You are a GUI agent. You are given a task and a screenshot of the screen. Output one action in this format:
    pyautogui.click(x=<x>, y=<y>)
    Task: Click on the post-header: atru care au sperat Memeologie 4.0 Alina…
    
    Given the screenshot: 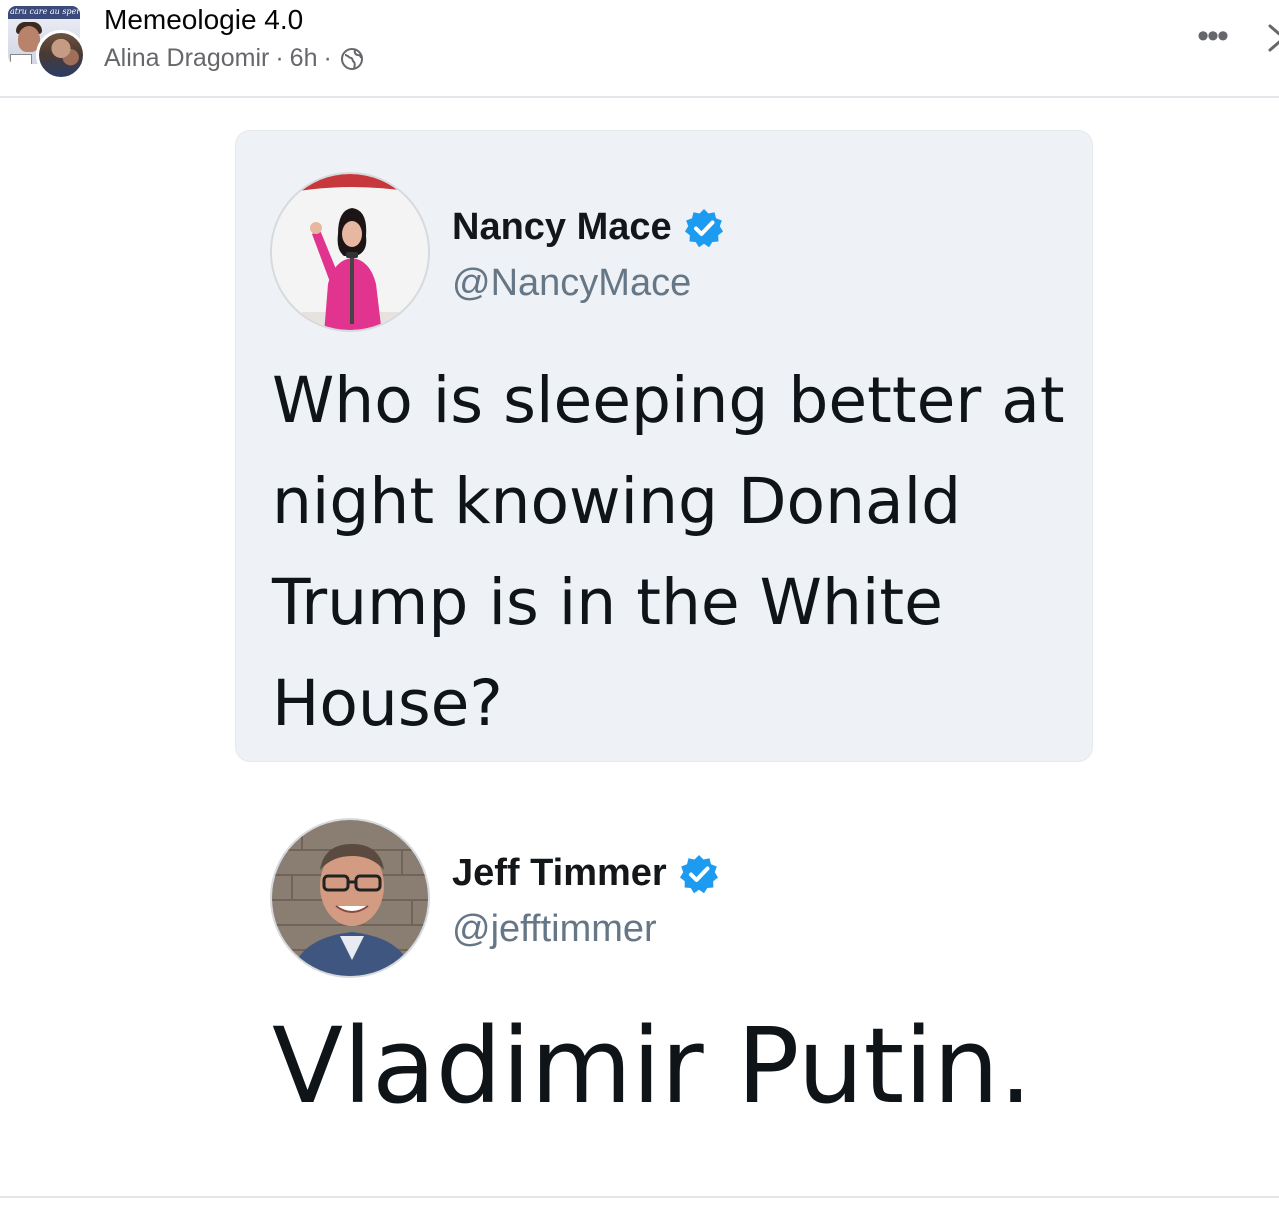 What is the action you would take?
    pyautogui.click(x=639, y=49)
    